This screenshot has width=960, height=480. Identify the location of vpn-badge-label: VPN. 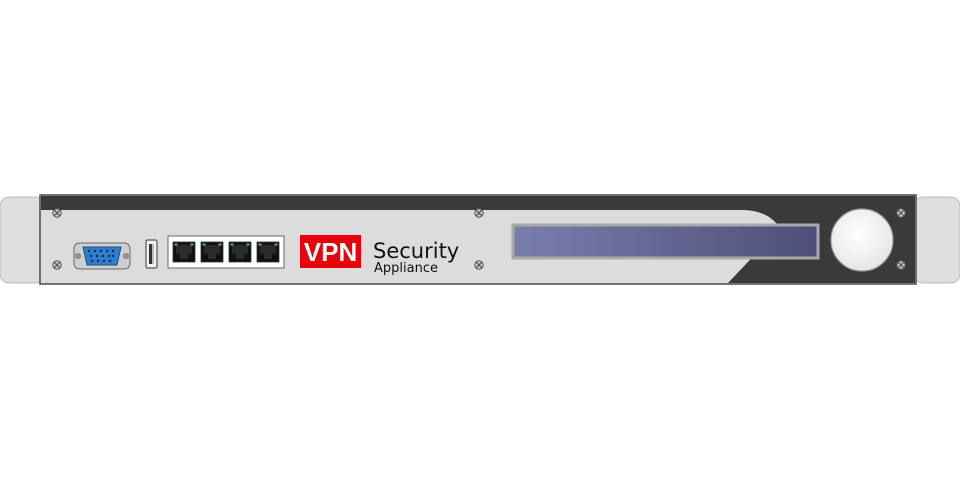
(330, 252).